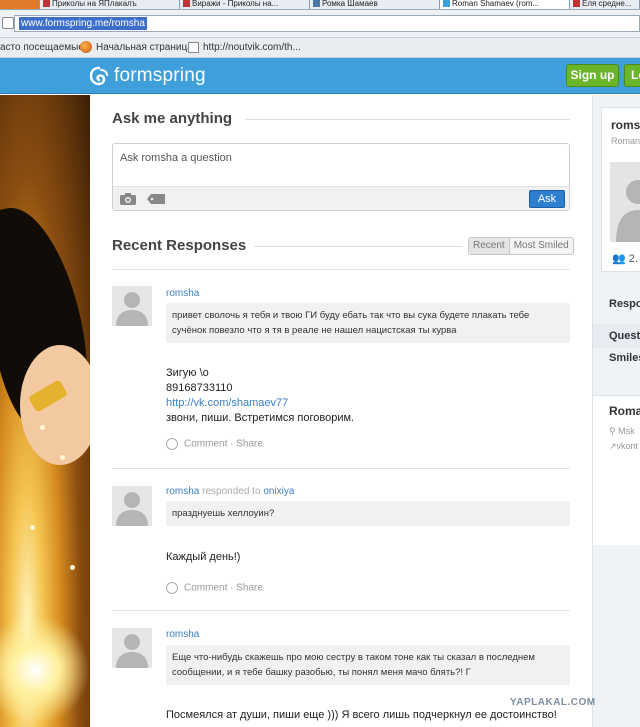  What do you see at coordinates (172, 118) in the screenshot?
I see `ask-title: Ask me anything` at bounding box center [172, 118].